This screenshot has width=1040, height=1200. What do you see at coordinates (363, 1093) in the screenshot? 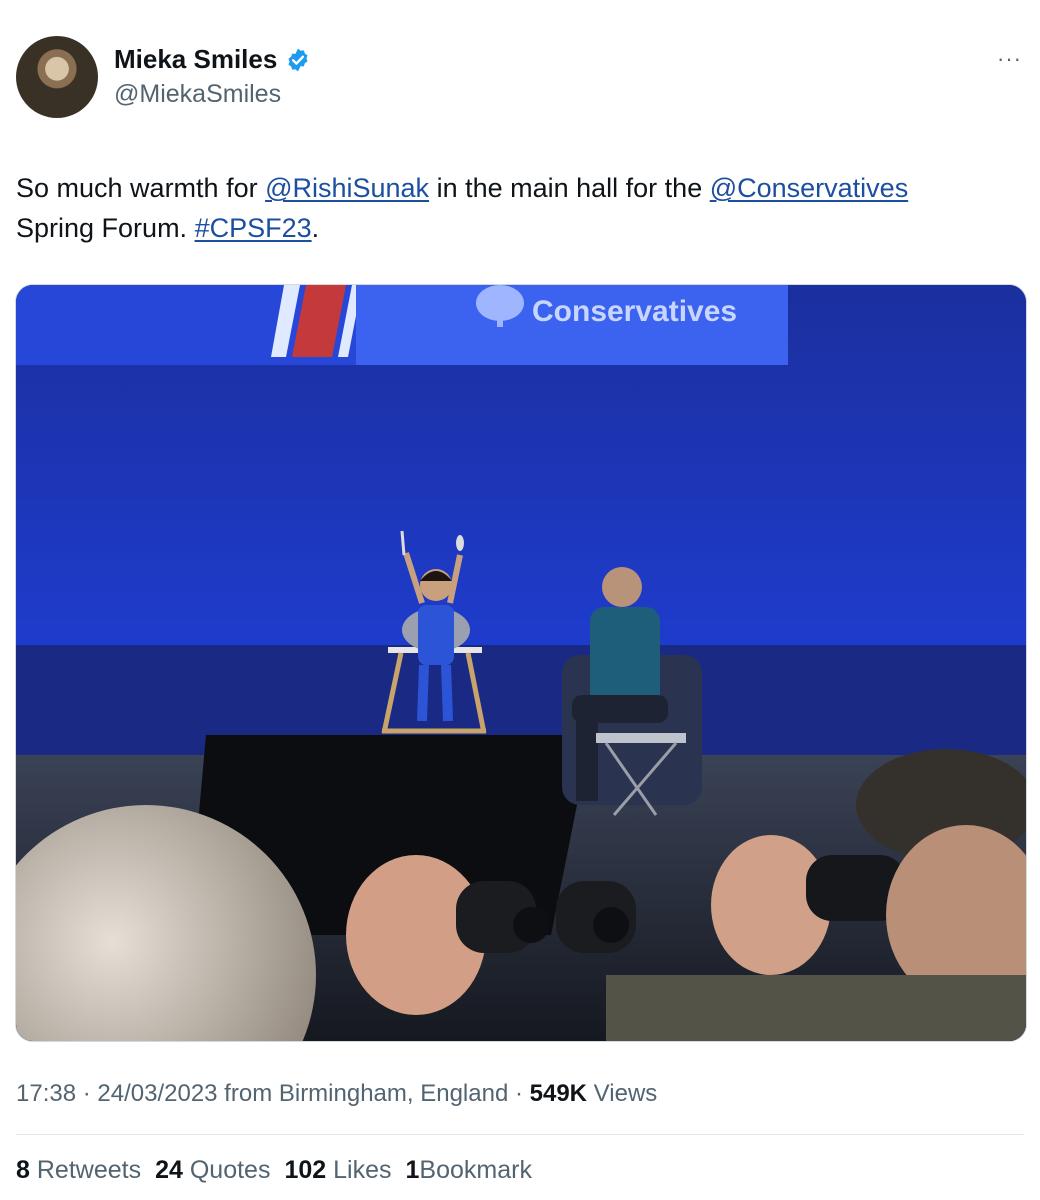
I see `tweet-location: from Birmingham, England` at bounding box center [363, 1093].